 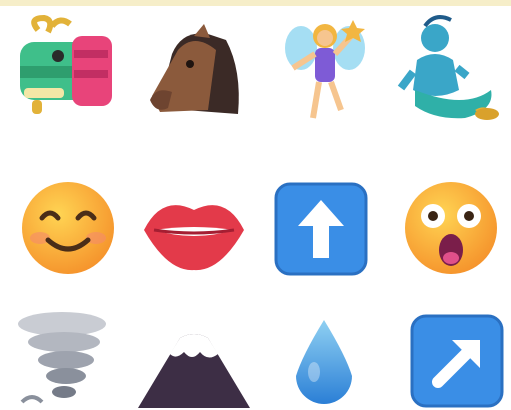 I want to click on droplet-icon, so click(x=324, y=362).